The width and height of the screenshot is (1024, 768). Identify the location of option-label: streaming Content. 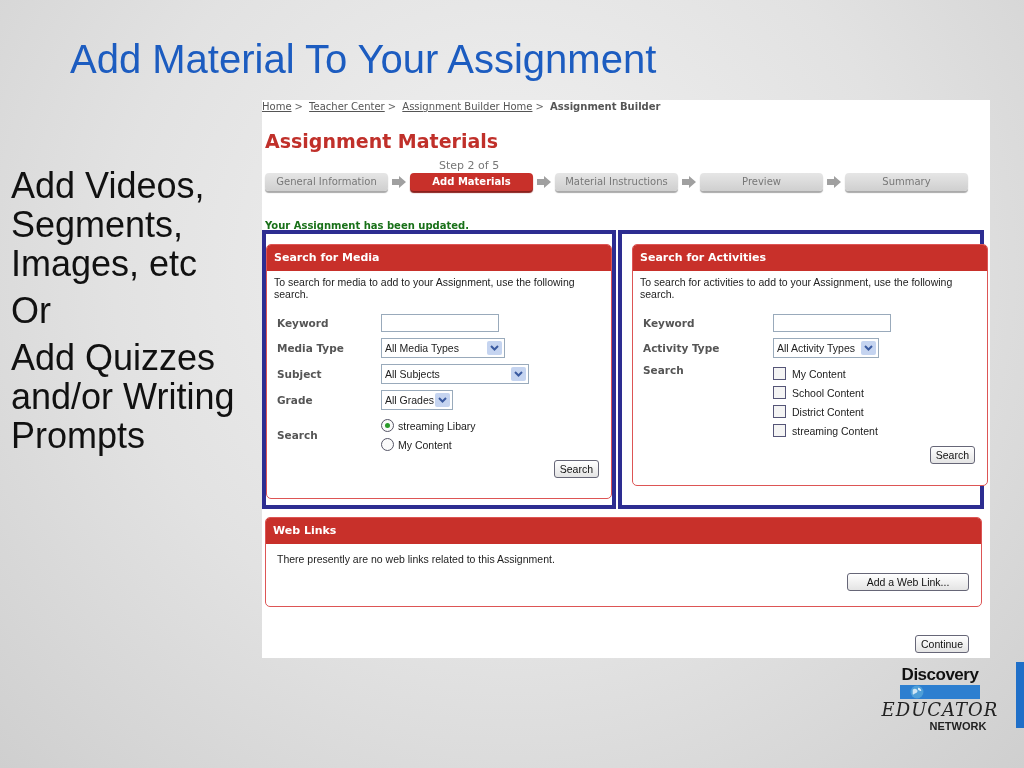
(835, 430).